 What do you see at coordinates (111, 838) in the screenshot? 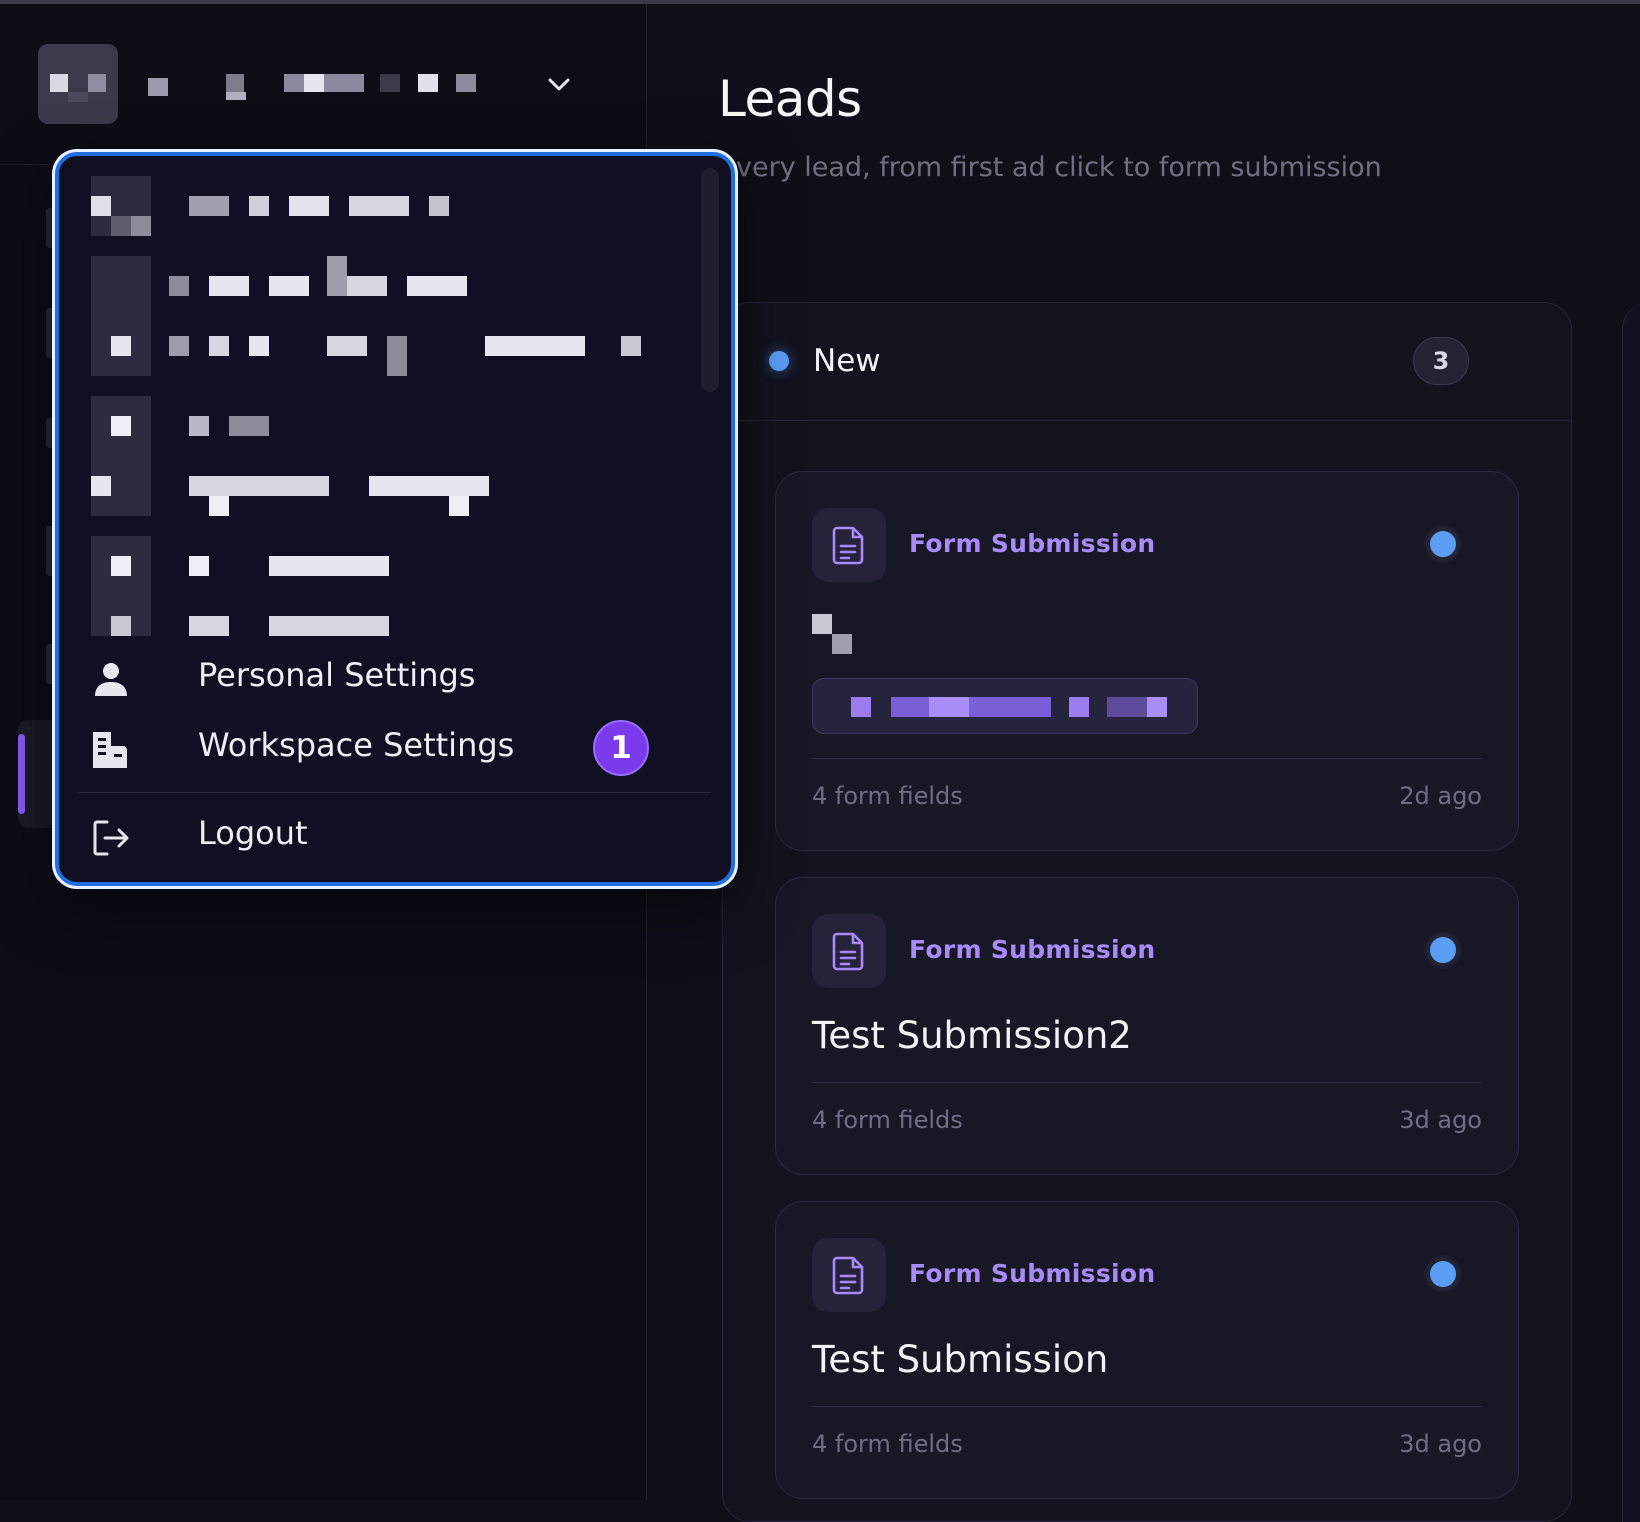
I see `logout-icon` at bounding box center [111, 838].